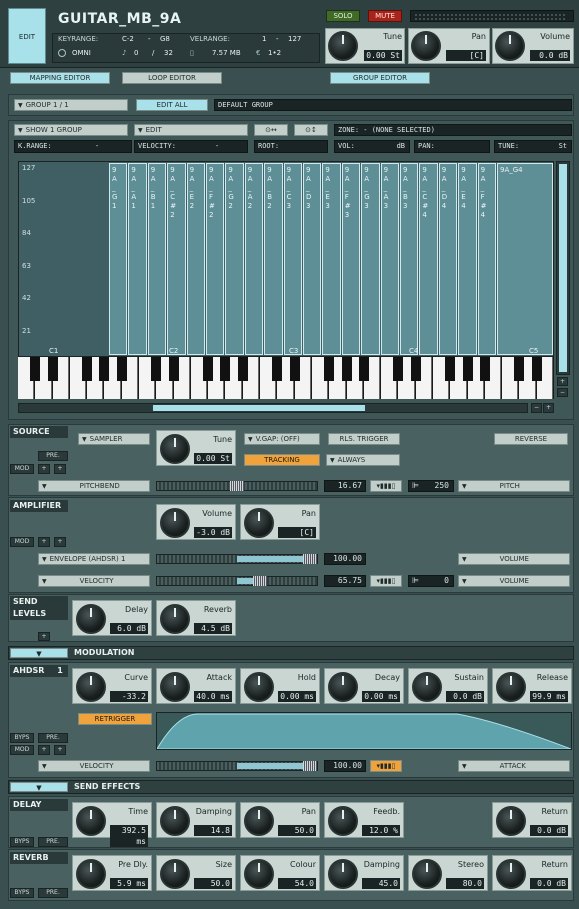 The height and width of the screenshot is (909, 579). What do you see at coordinates (381, 830) in the screenshot?
I see `delay-feedback-value: 12.0 %` at bounding box center [381, 830].